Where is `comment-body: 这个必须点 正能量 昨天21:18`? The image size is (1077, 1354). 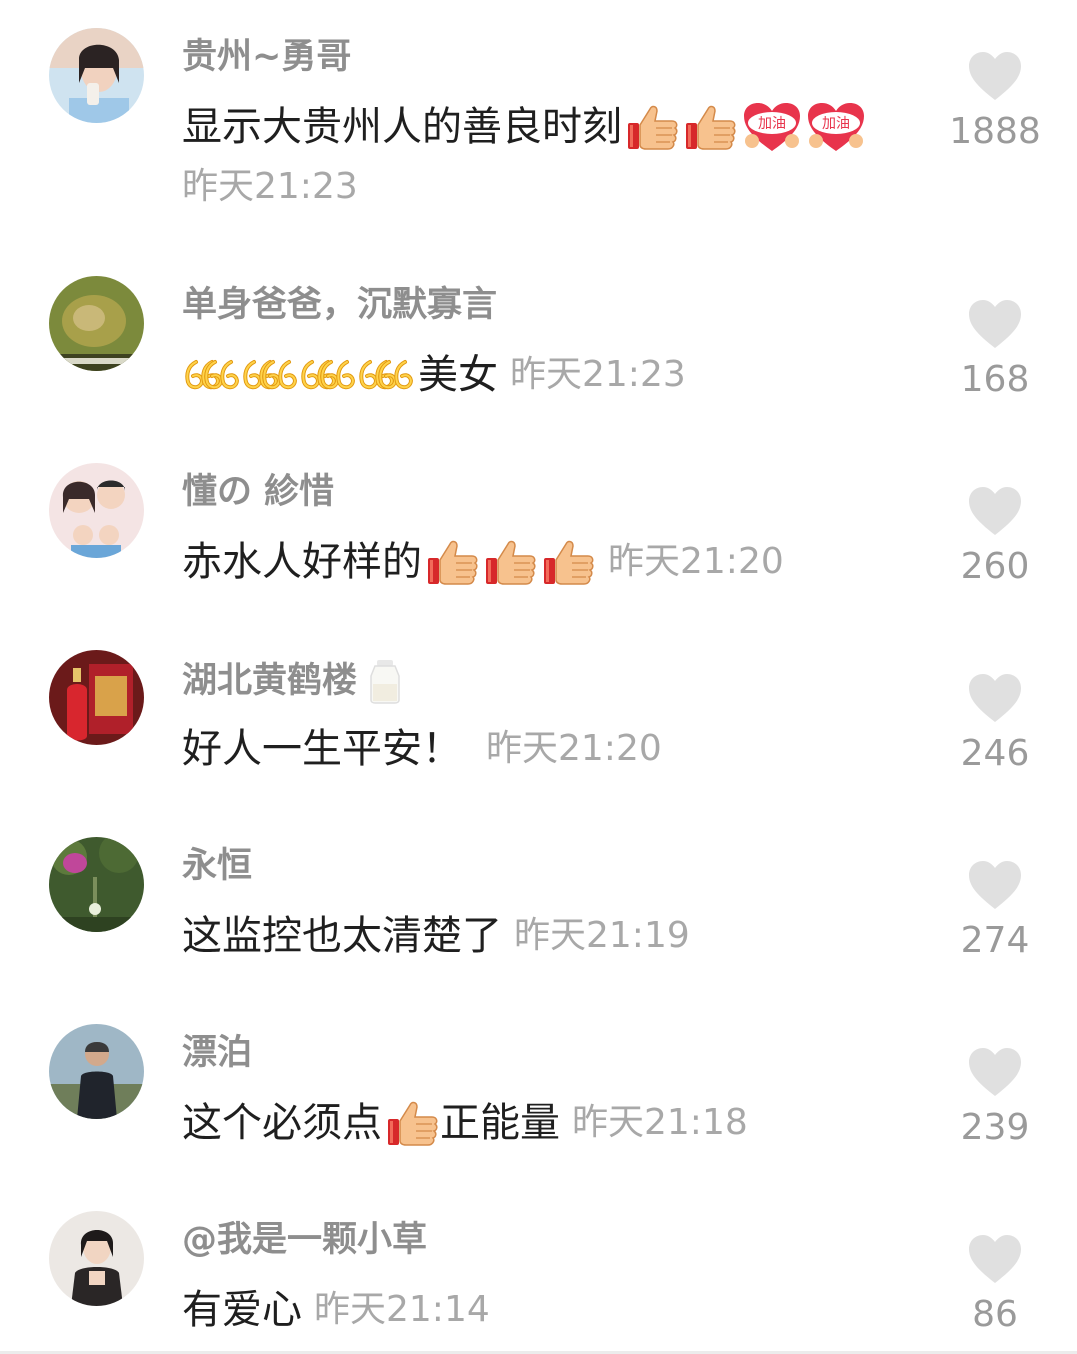
comment-body: 这个必须点 正能量 昨天21:18 is located at coordinates (465, 1123).